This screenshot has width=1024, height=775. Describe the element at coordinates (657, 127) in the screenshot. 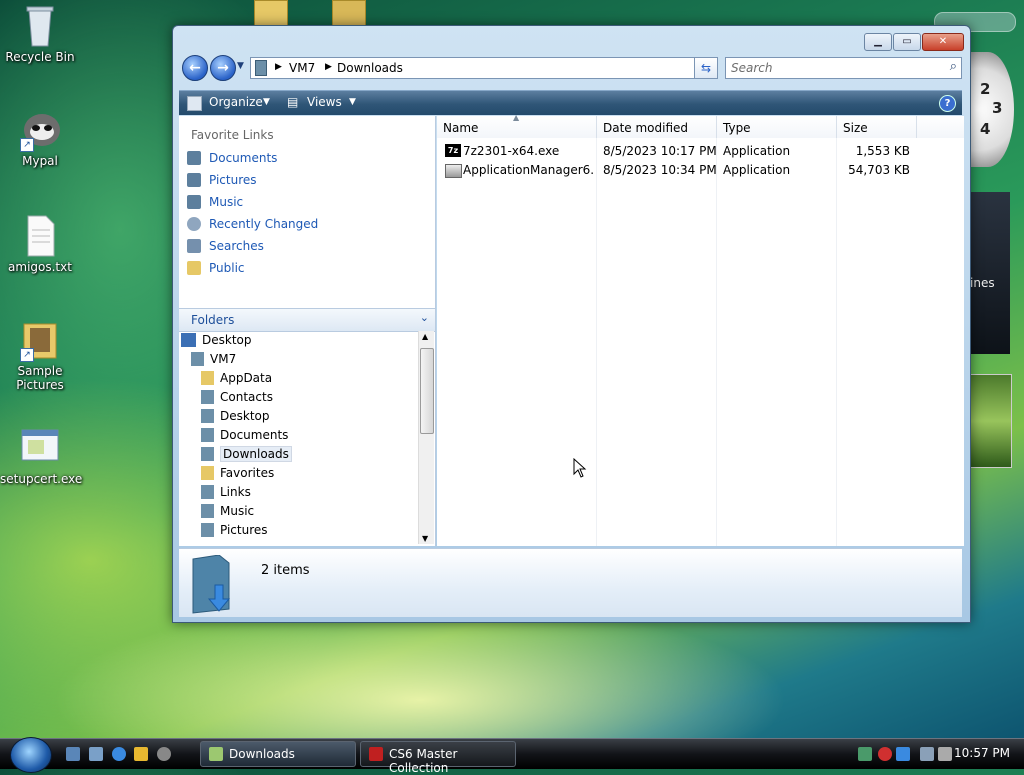

I see `column-header-date: Date modified` at that location.